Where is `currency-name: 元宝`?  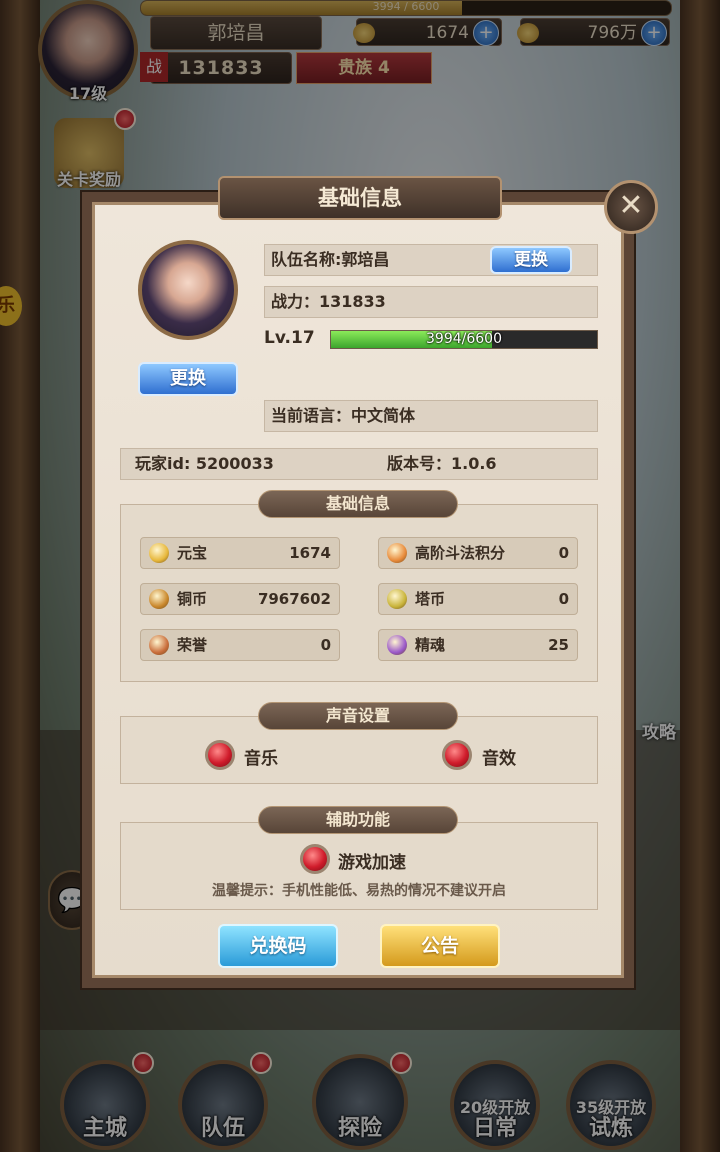 currency-name: 元宝 is located at coordinates (192, 553).